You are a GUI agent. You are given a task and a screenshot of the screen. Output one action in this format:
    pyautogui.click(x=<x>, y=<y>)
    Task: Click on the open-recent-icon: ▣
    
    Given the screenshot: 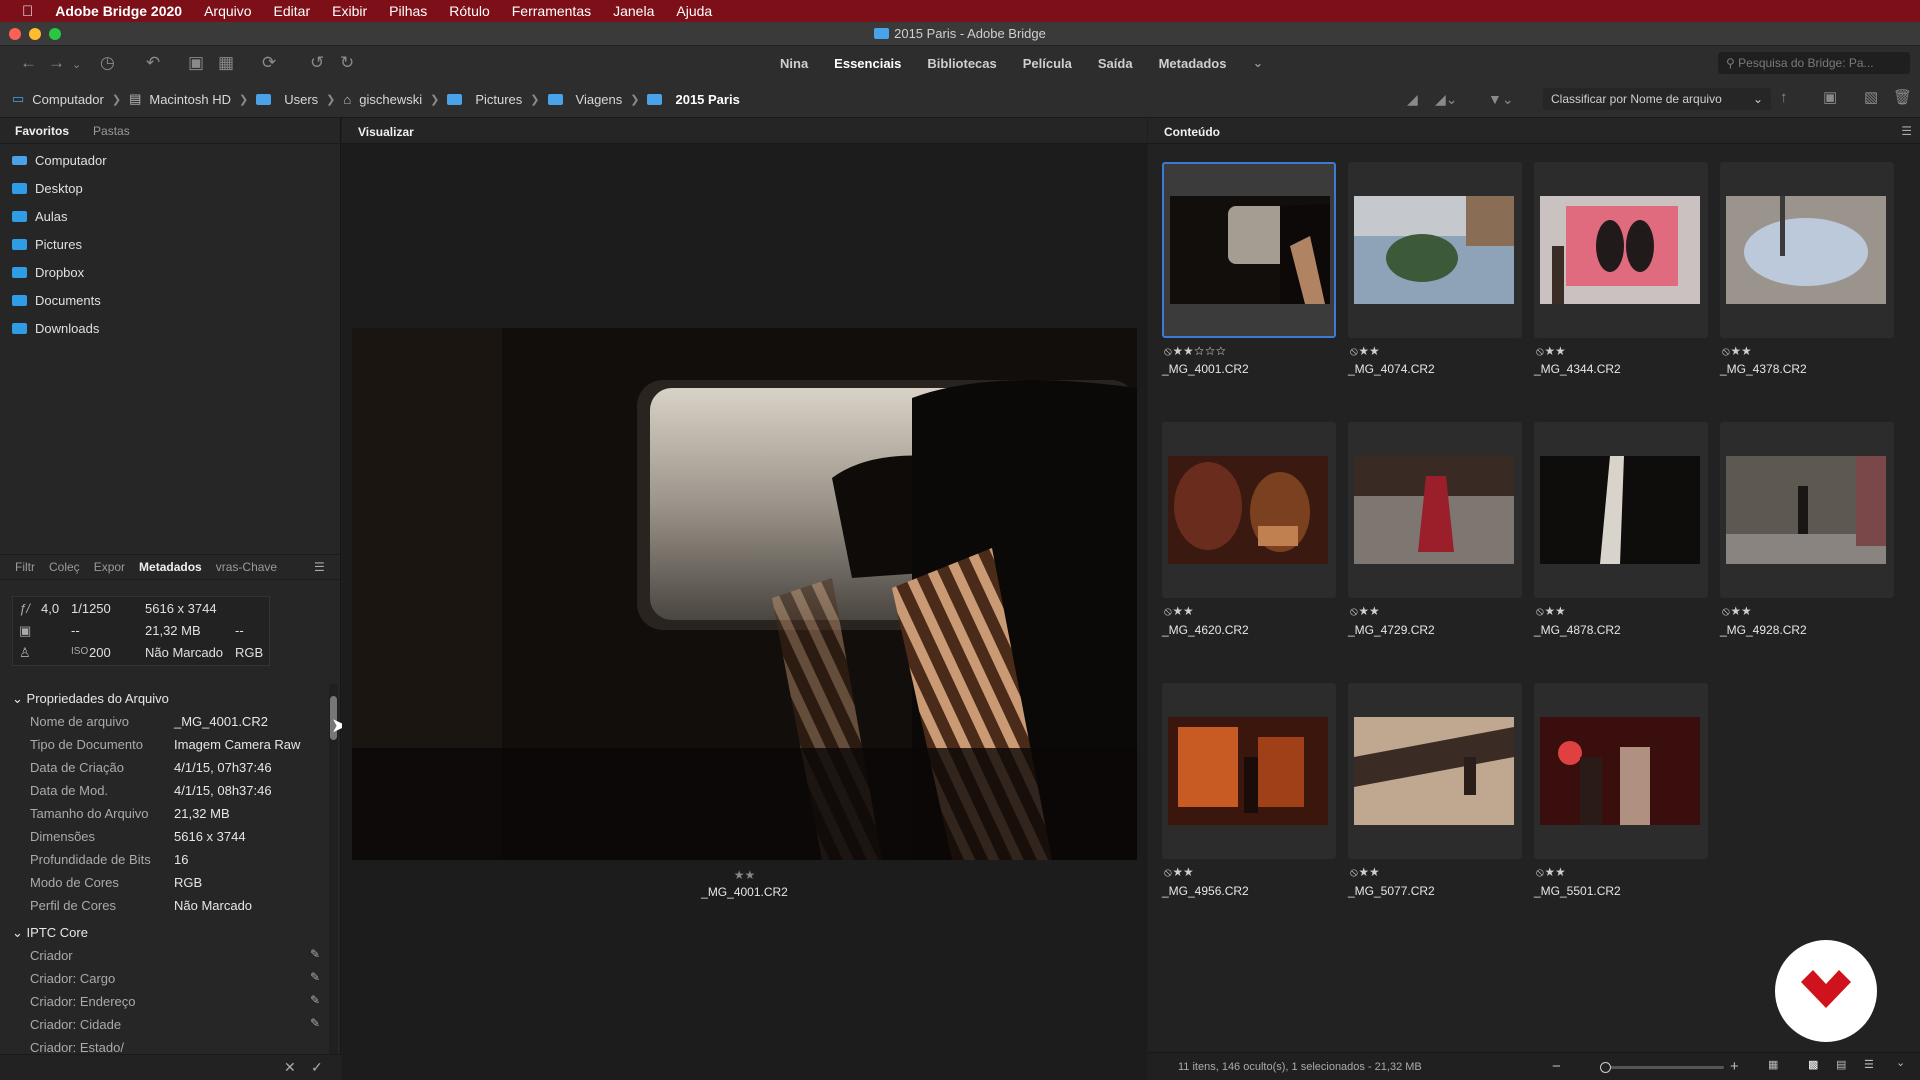 What is the action you would take?
    pyautogui.click(x=1830, y=98)
    